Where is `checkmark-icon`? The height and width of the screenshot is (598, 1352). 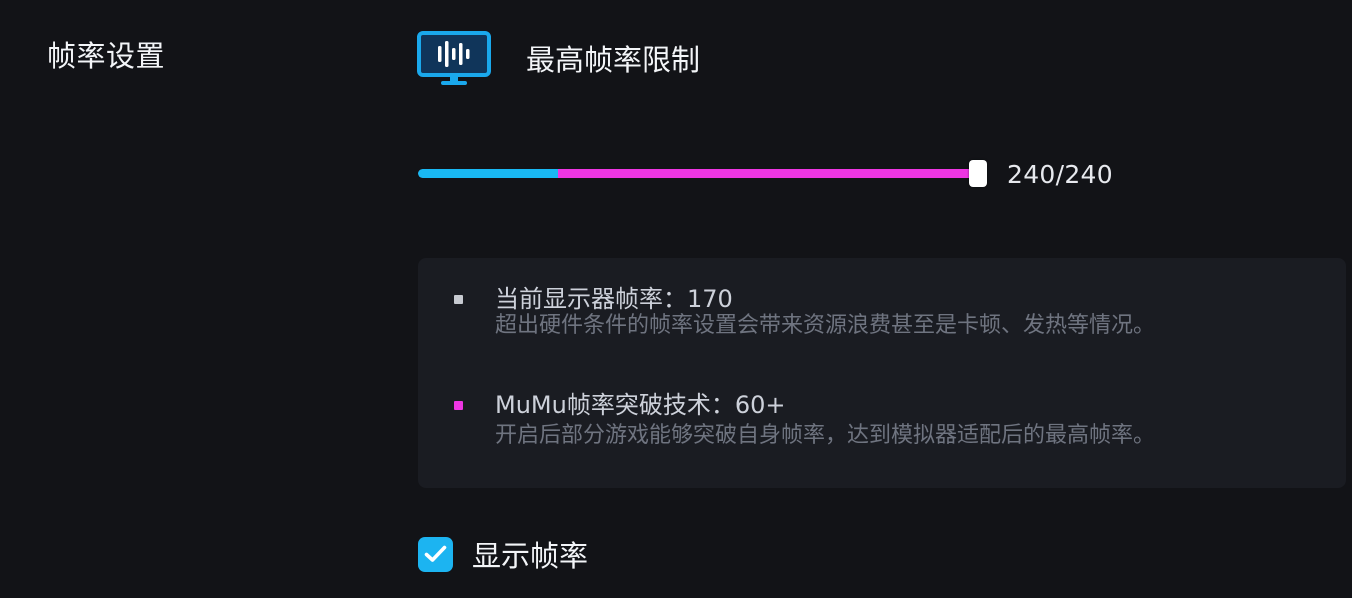 checkmark-icon is located at coordinates (435, 553).